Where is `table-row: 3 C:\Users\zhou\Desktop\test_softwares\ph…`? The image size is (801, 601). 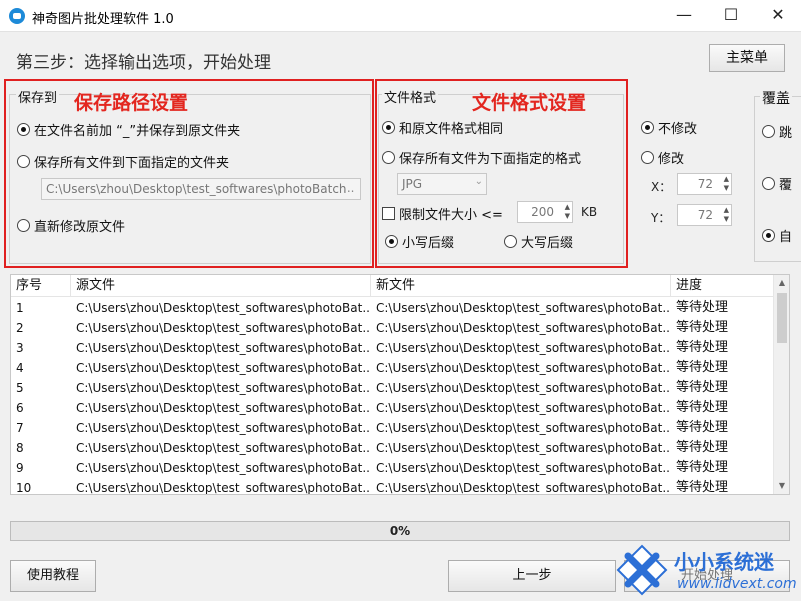
table-row: 3 C:\Users\zhou\Desktop\test_softwares\ph… is located at coordinates (392, 348).